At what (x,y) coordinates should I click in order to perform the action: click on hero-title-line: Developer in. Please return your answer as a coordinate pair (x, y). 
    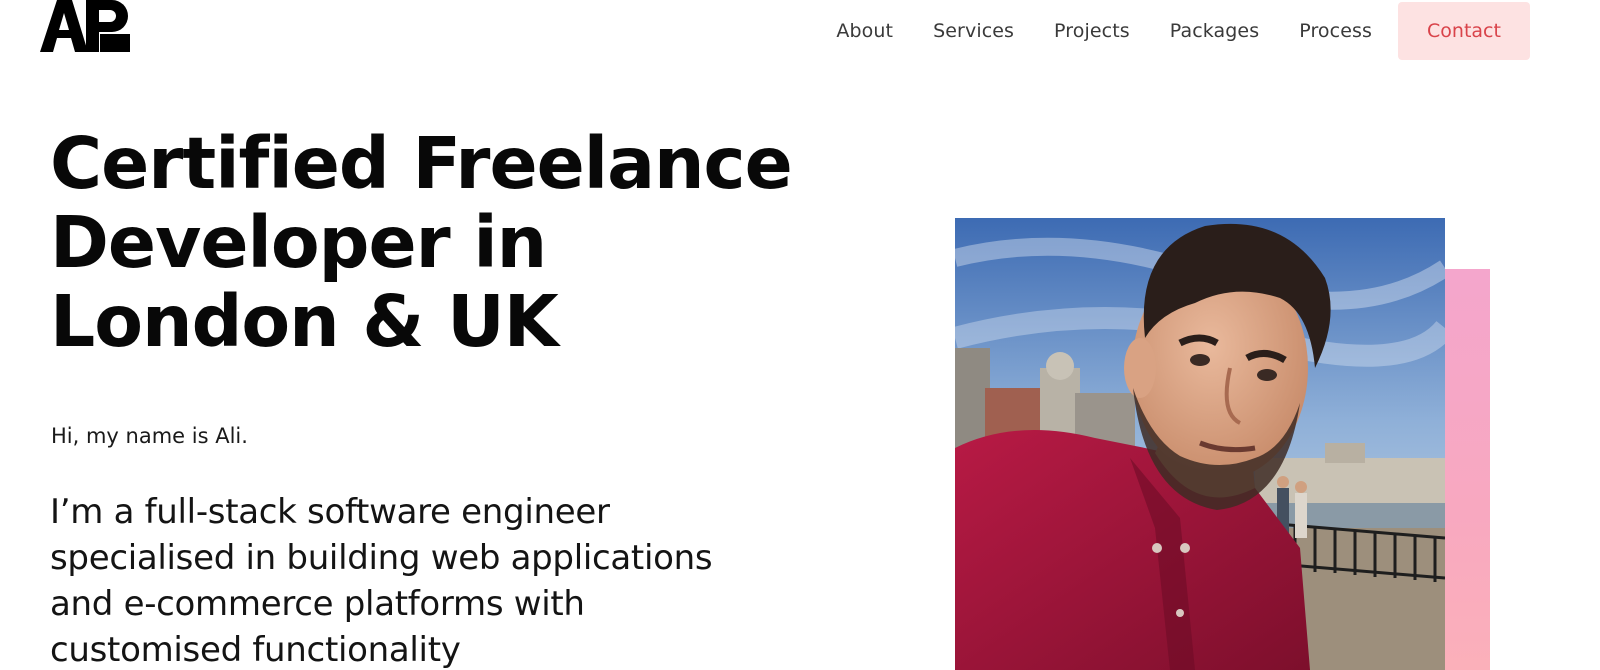
    Looking at the image, I should click on (298, 242).